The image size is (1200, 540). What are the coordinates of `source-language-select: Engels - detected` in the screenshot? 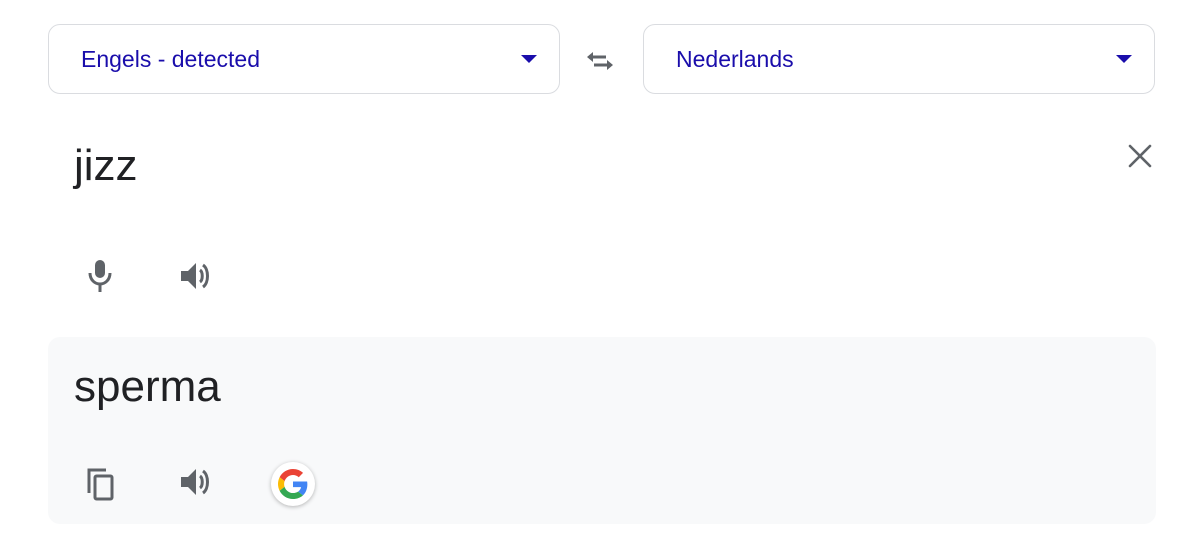 It's located at (304, 59).